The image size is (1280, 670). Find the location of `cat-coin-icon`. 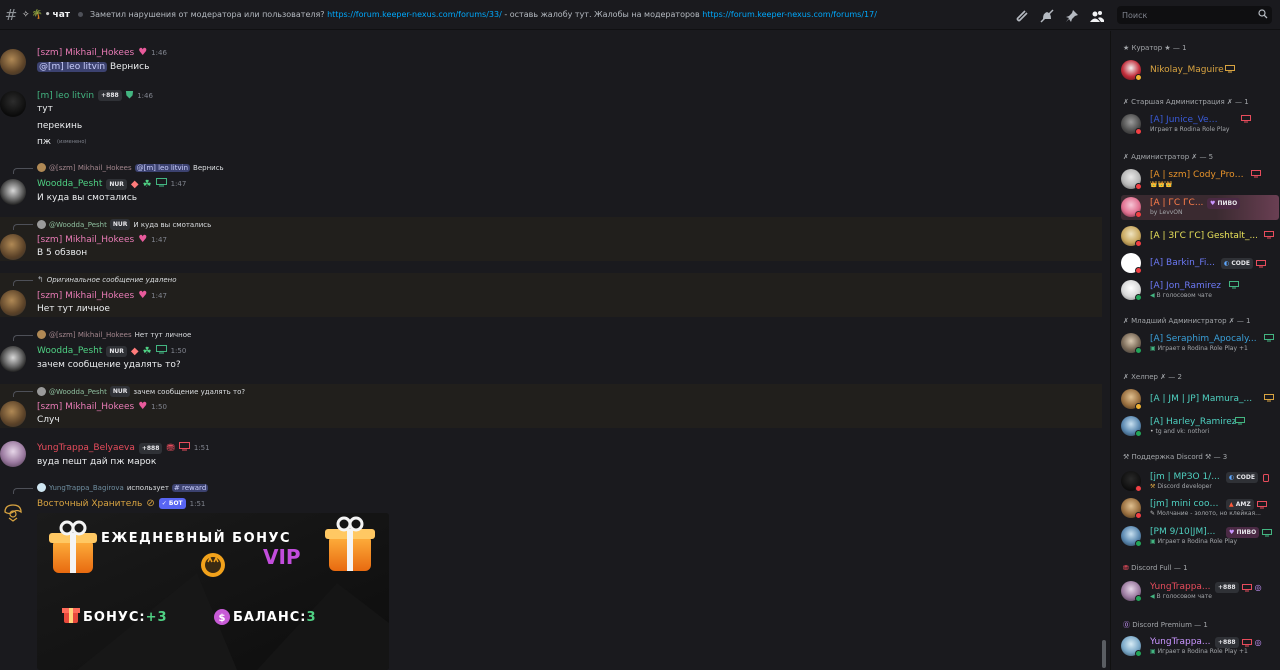

cat-coin-icon is located at coordinates (213, 565).